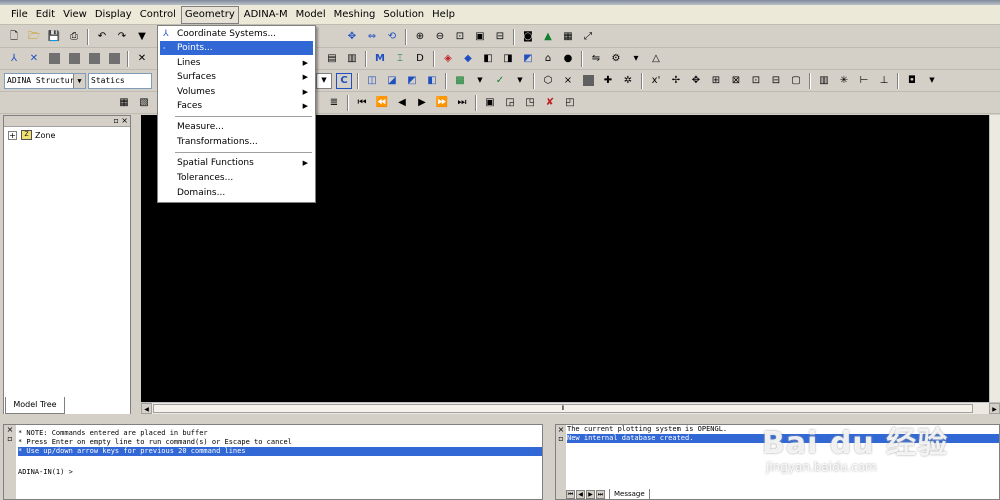 The height and width of the screenshot is (500, 1000). What do you see at coordinates (656, 81) in the screenshot?
I see `point-label-icon: x'` at bounding box center [656, 81].